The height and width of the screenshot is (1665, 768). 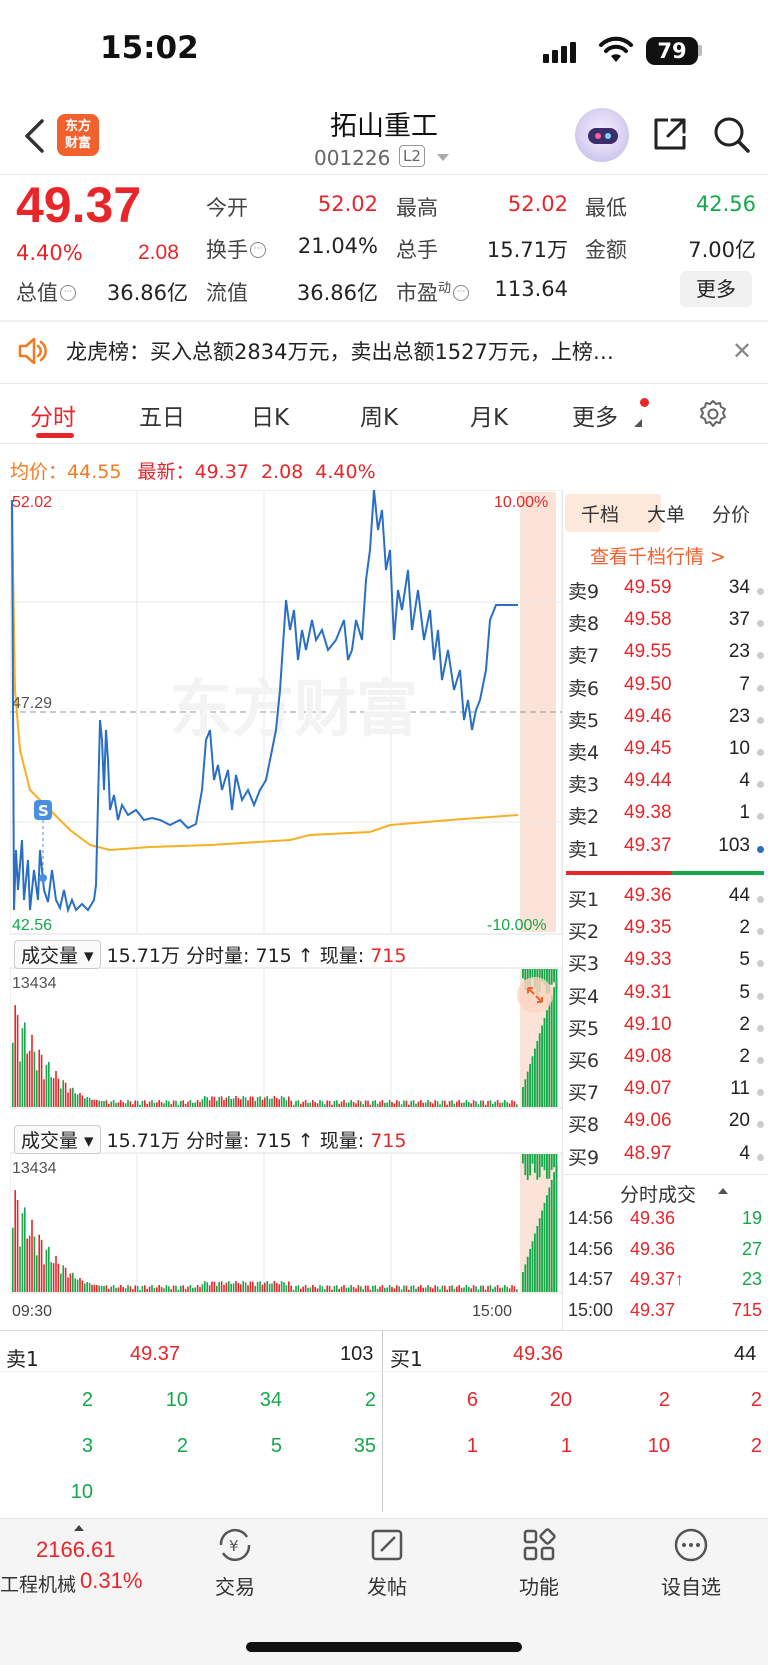 I want to click on robot-face-icon, so click(x=603, y=136).